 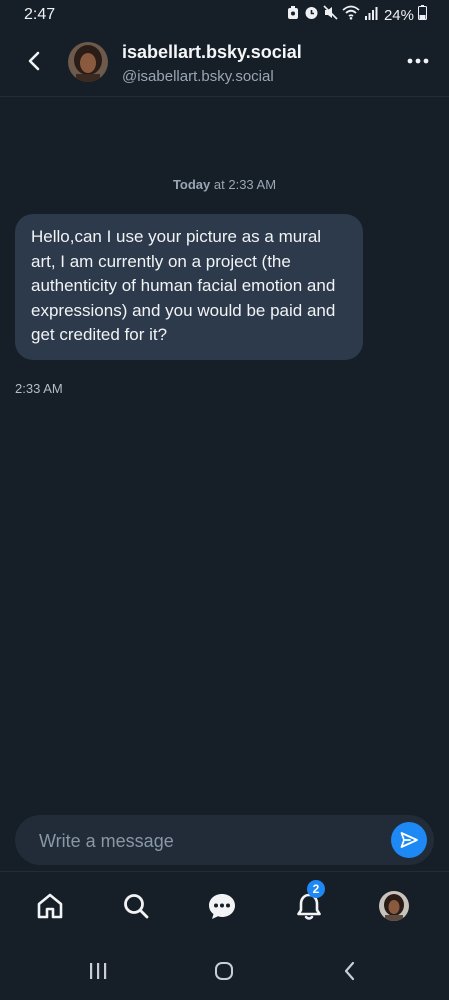 I want to click on chevron-left-icon, so click(x=34, y=61).